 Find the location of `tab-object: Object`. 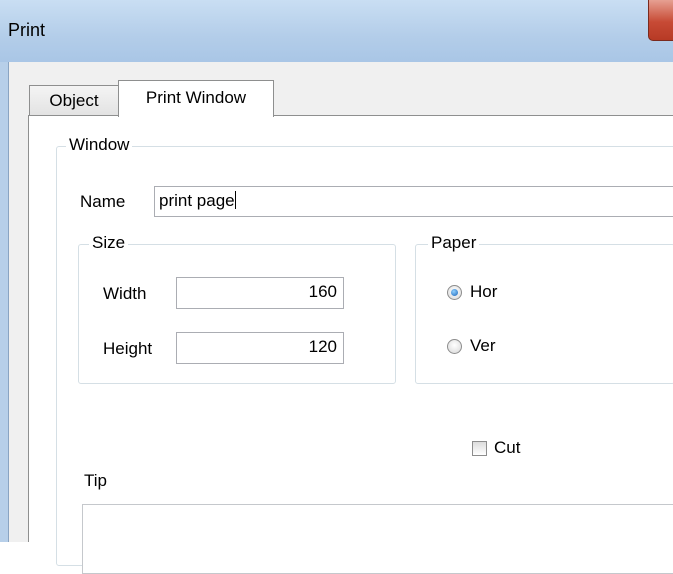

tab-object: Object is located at coordinates (74, 100).